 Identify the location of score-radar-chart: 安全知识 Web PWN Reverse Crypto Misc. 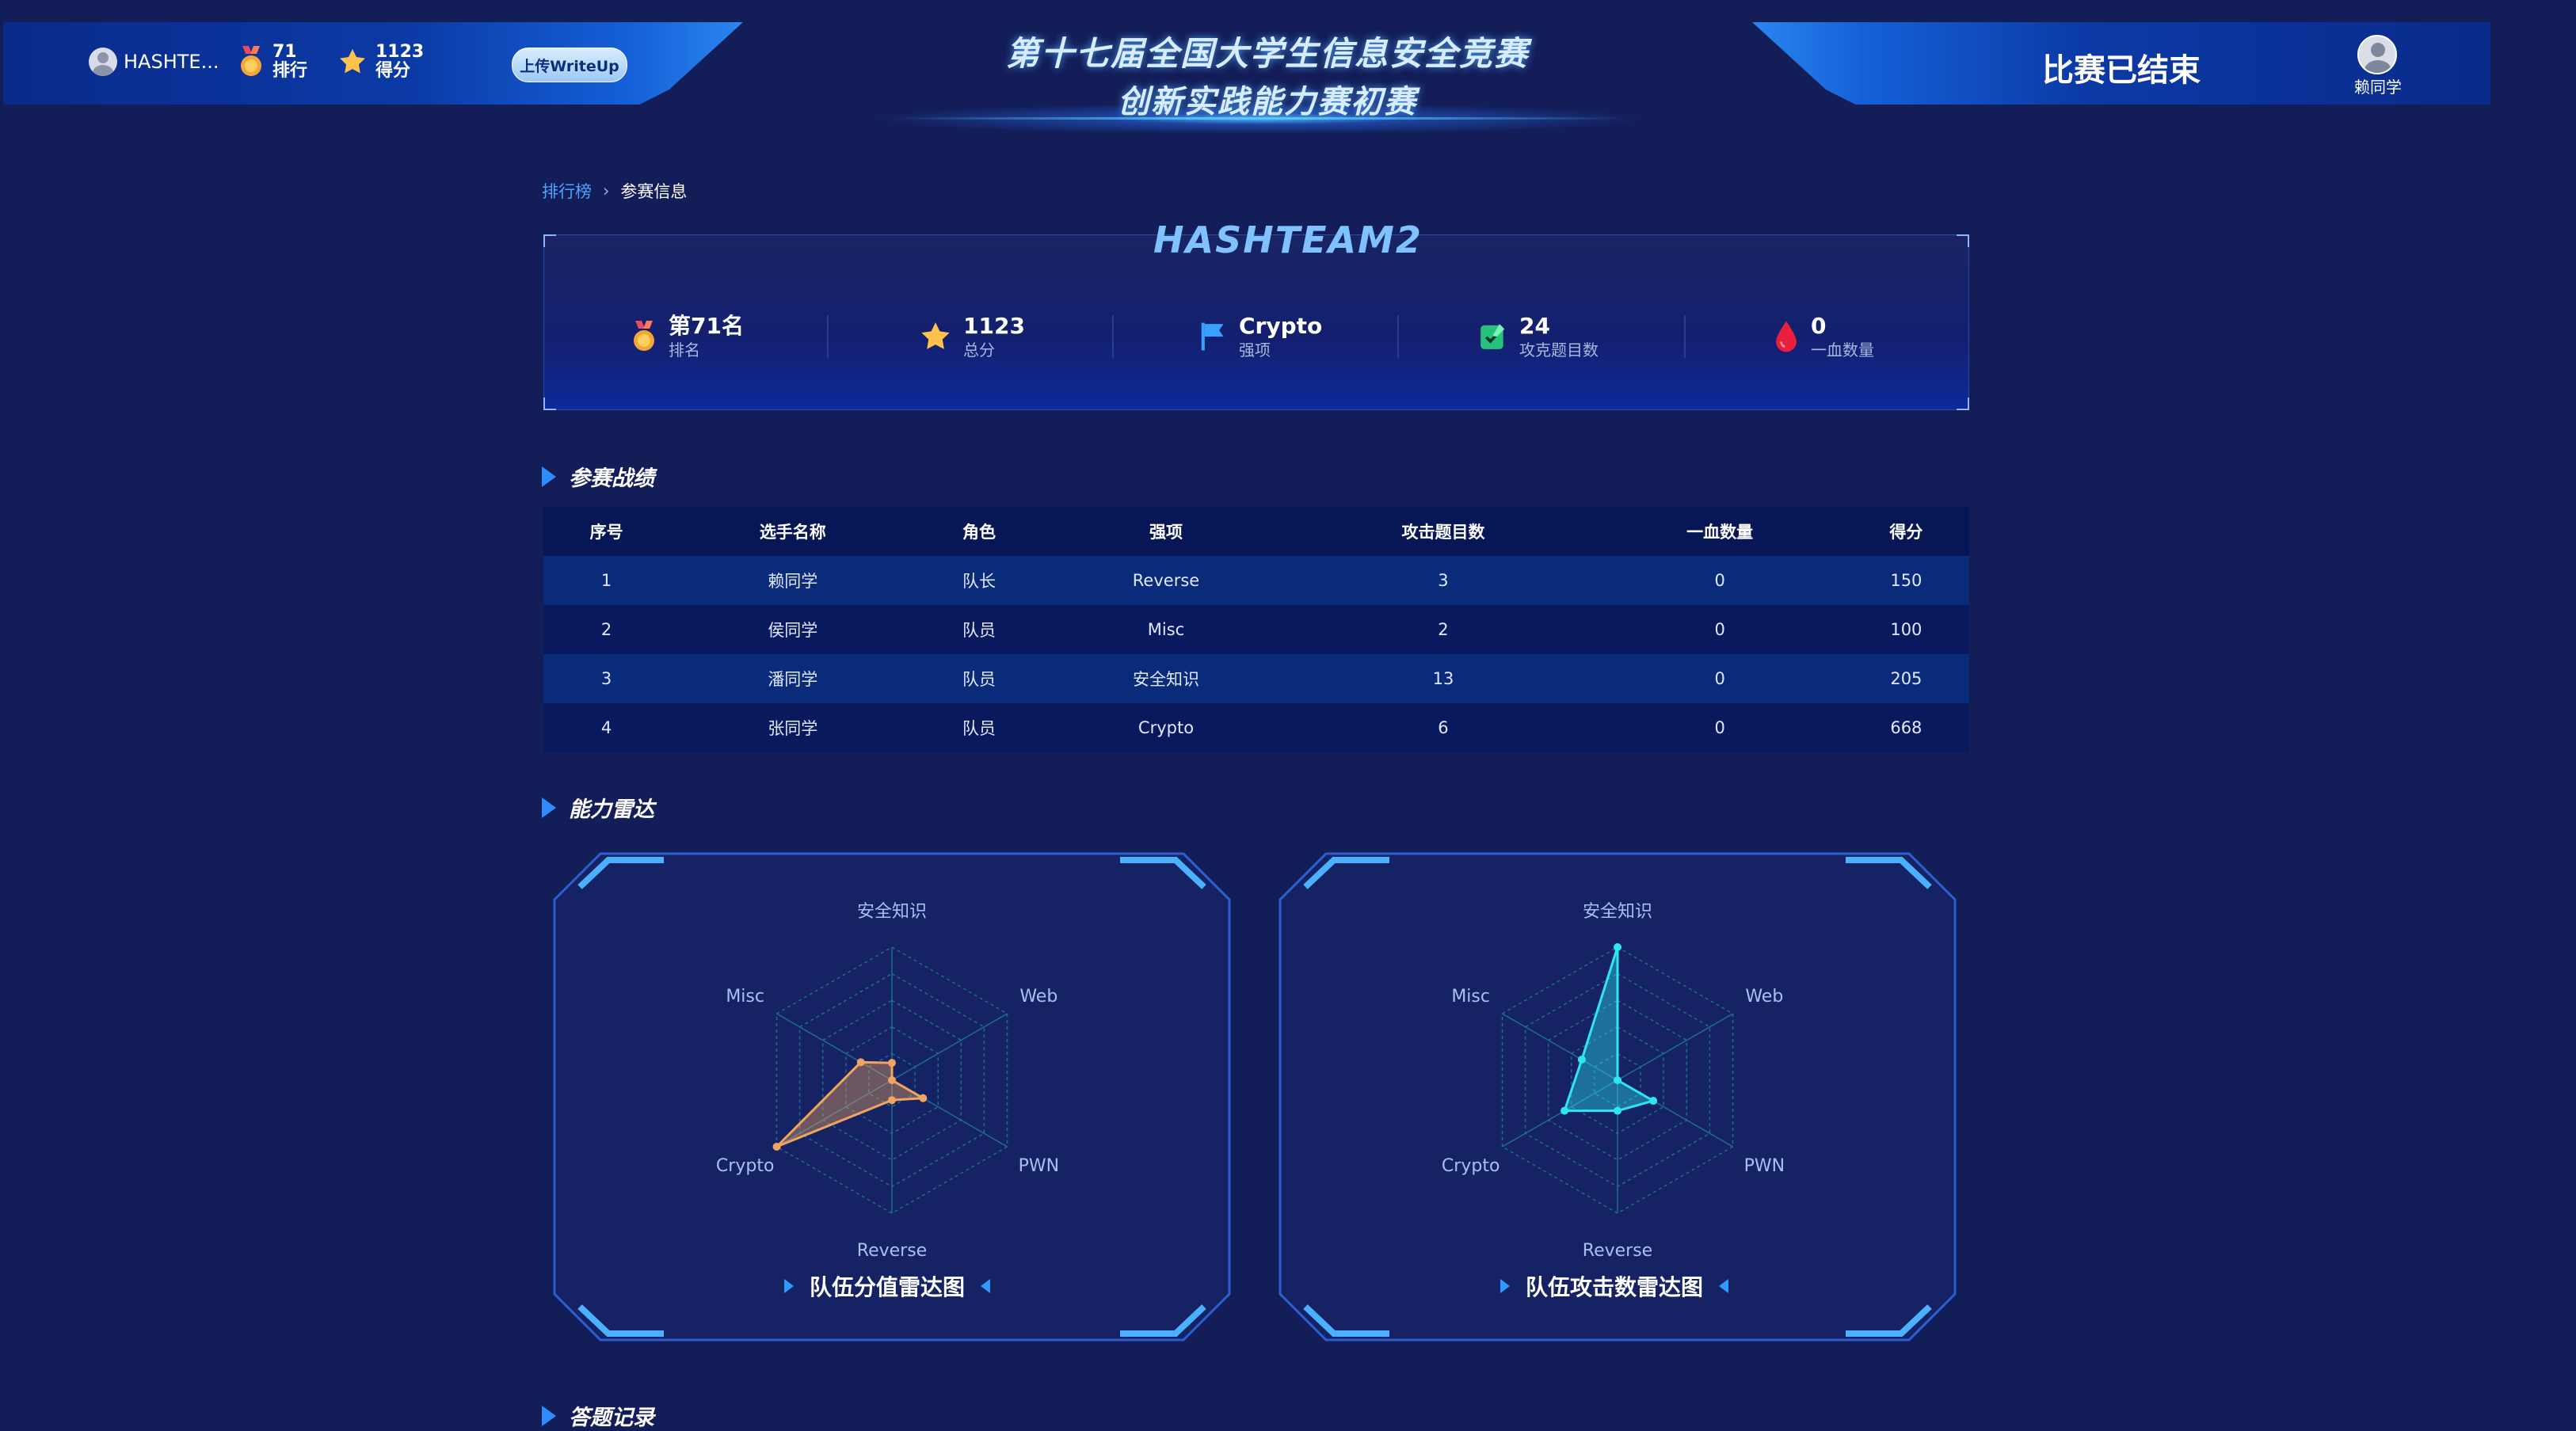
(888, 1082).